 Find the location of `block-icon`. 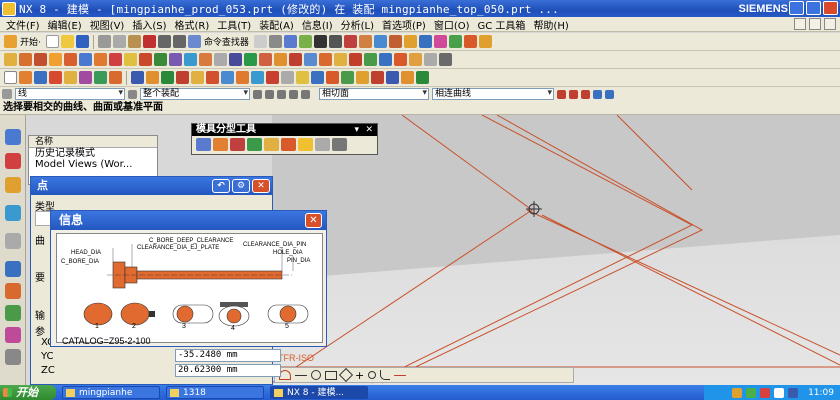

block-icon is located at coordinates (100, 59).